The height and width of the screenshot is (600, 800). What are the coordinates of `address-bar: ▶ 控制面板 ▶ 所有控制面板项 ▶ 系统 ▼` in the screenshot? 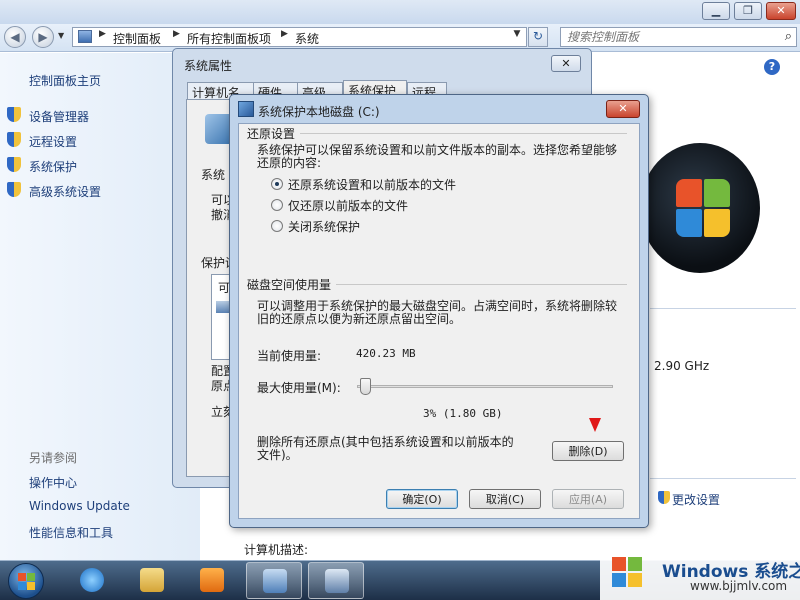 It's located at (299, 37).